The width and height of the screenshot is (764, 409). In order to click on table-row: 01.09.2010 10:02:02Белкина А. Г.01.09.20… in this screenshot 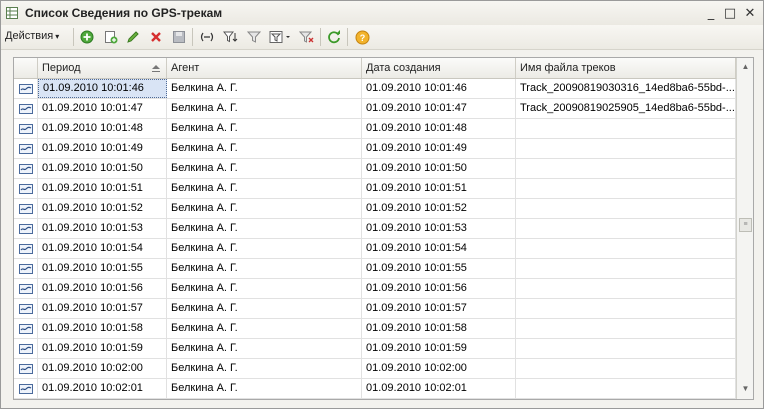, I will do `click(375, 399)`.